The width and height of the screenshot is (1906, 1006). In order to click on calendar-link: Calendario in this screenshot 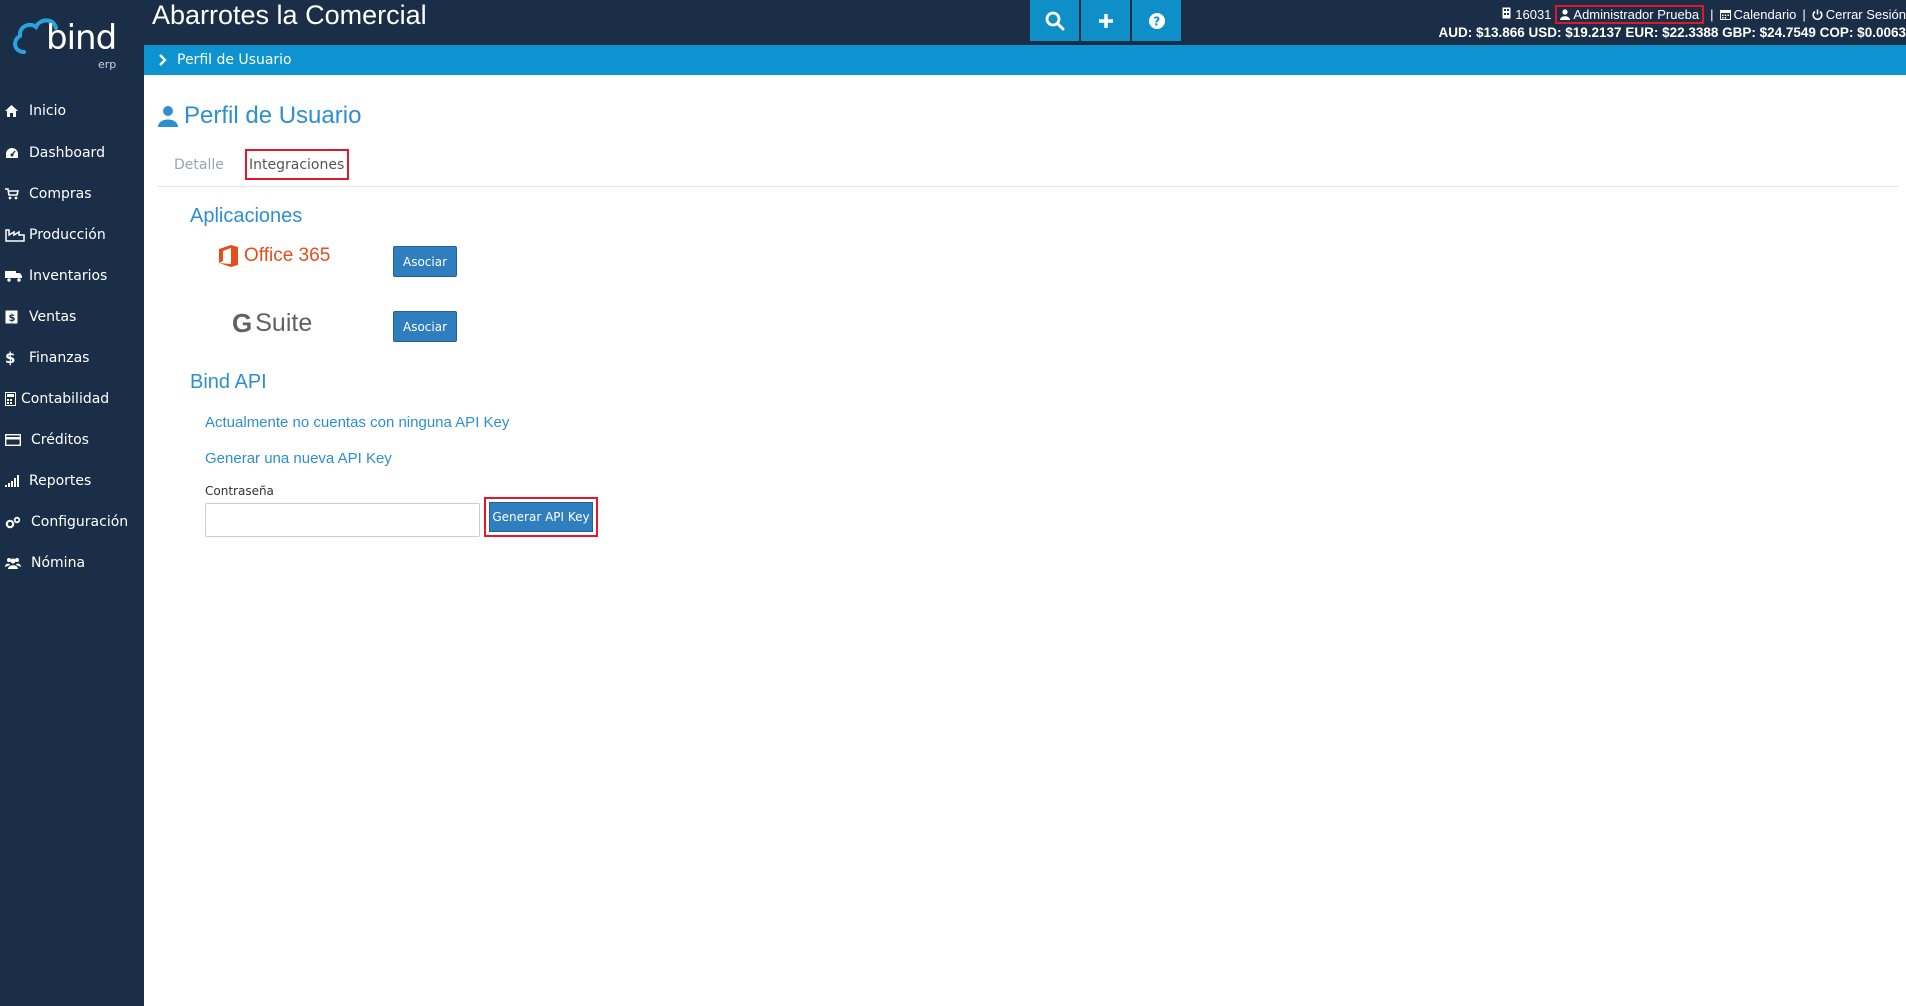, I will do `click(1758, 14)`.